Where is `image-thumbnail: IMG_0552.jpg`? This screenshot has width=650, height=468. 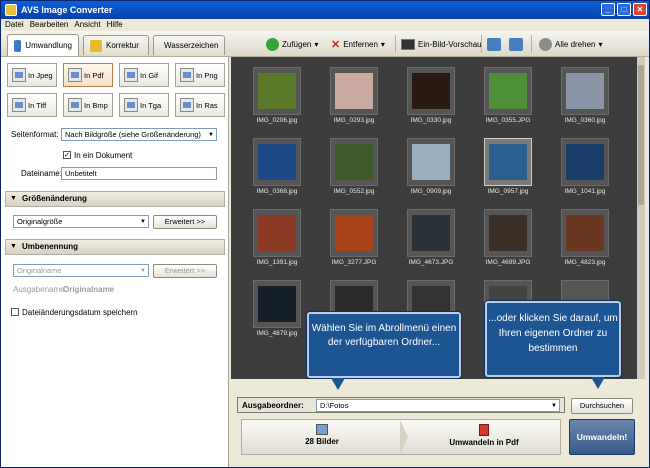
image-thumbnail: IMG_0552.jpg is located at coordinates (354, 168).